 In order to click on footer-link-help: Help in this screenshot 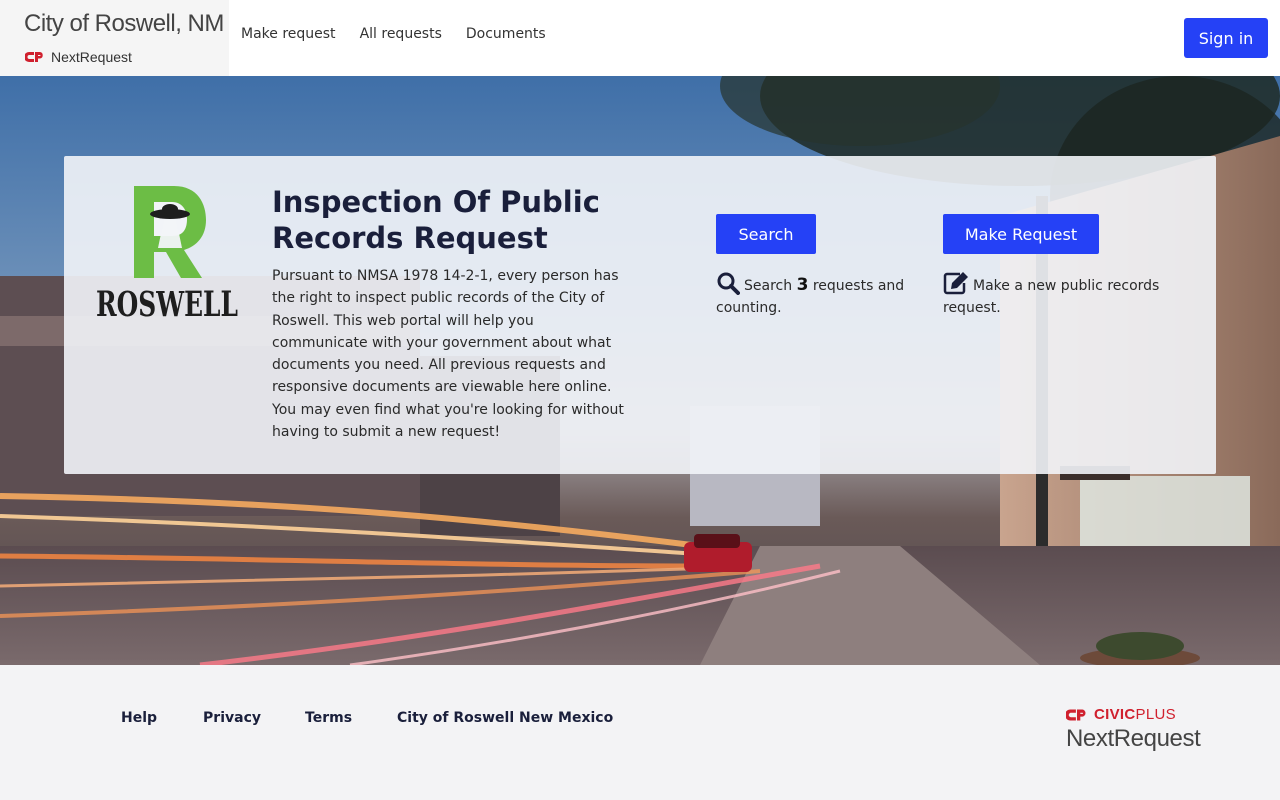, I will do `click(139, 718)`.